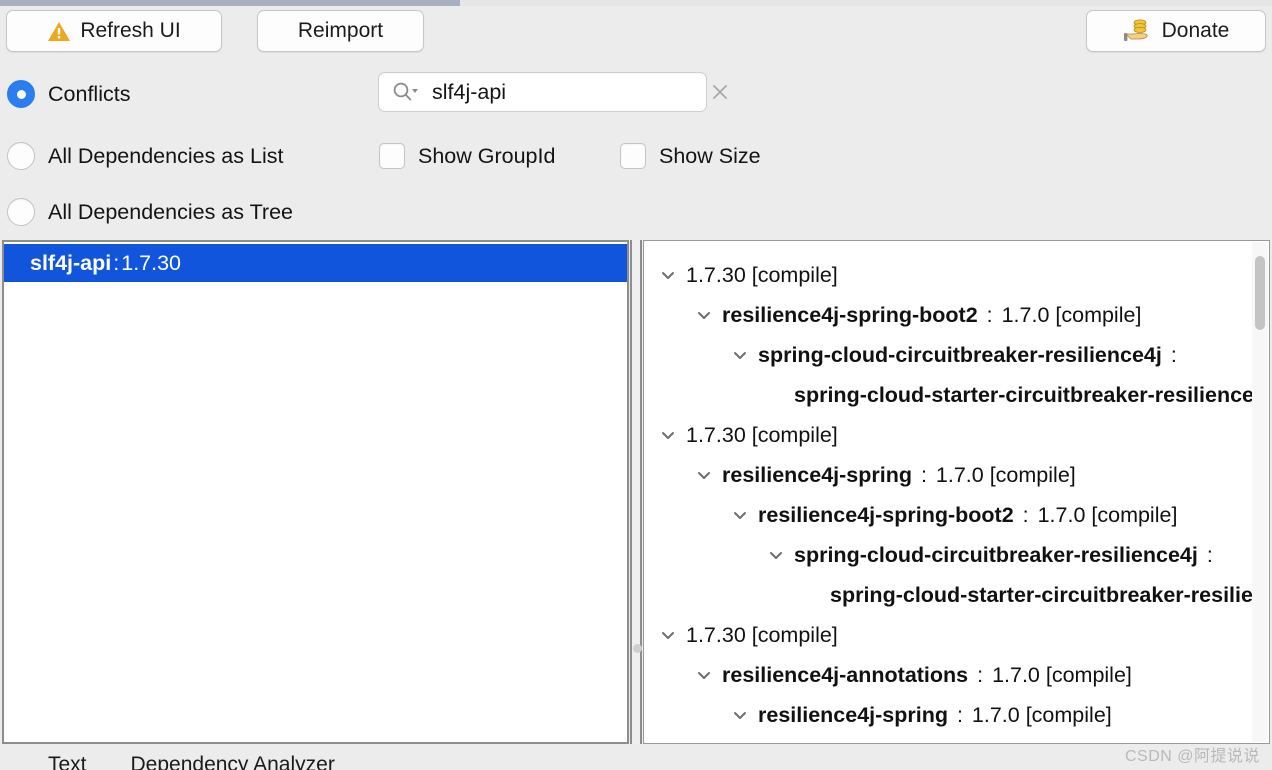 The width and height of the screenshot is (1272, 770). Describe the element at coordinates (710, 155) in the screenshot. I see `checkbox-show-size-label: Show Size` at that location.